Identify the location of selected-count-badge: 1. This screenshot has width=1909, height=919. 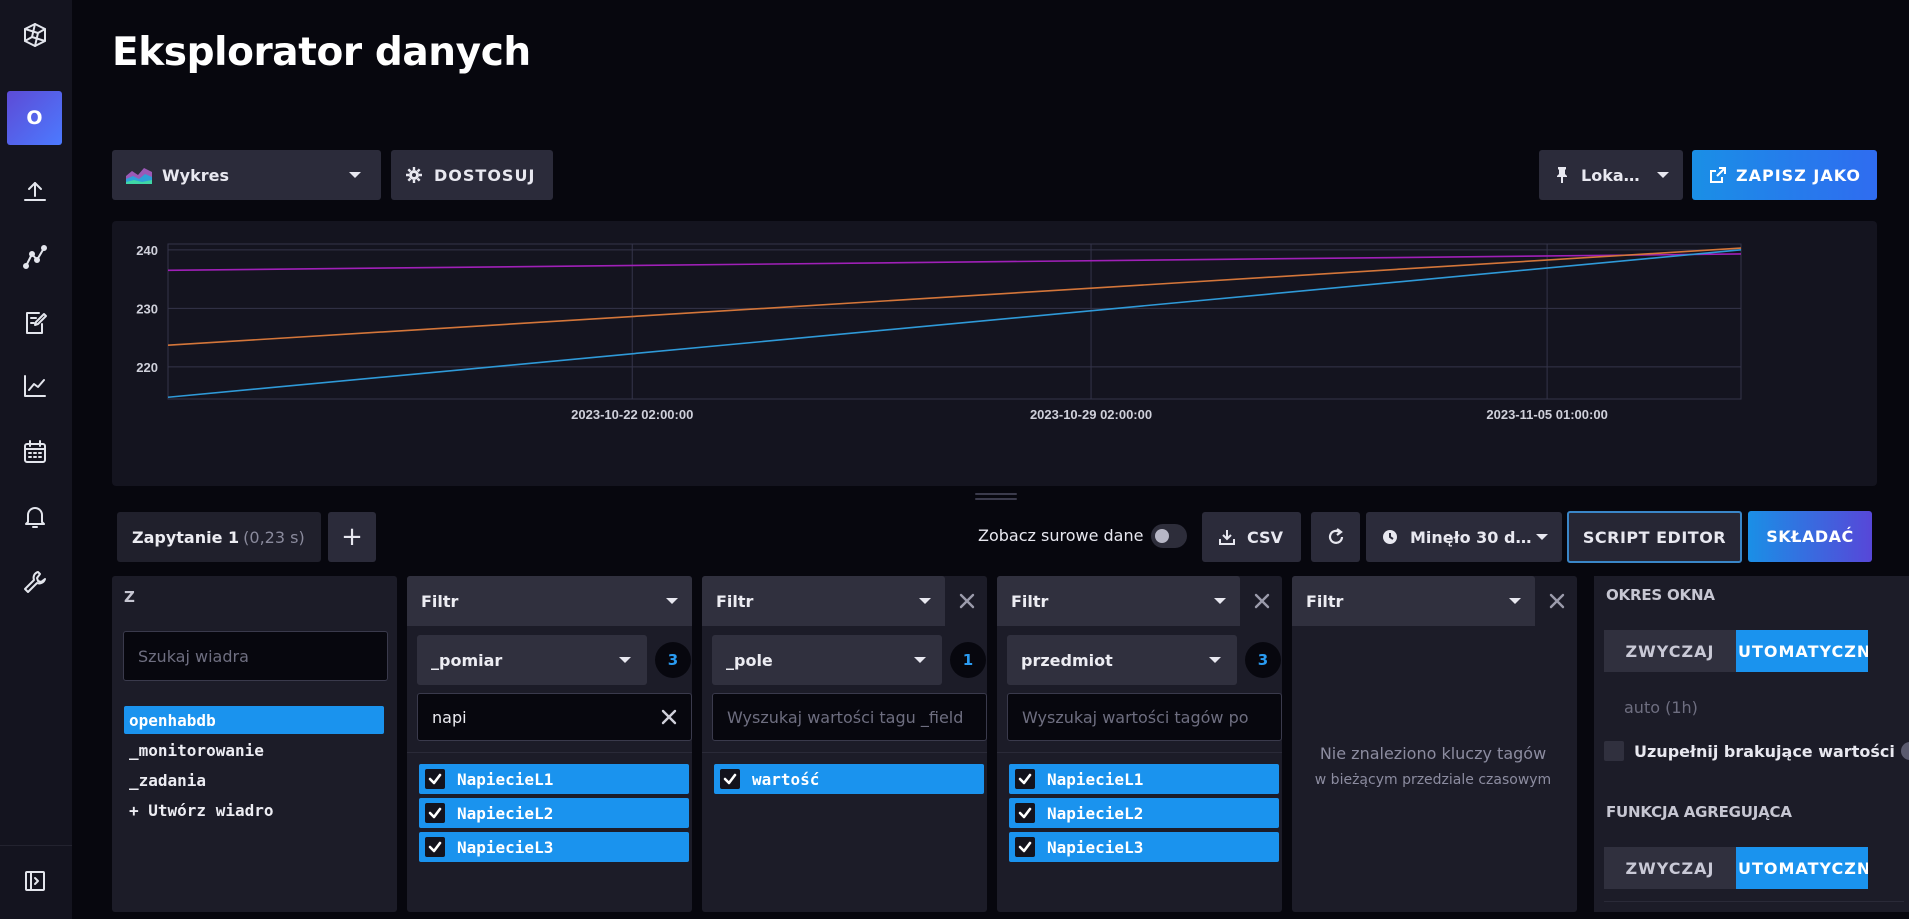
(968, 660).